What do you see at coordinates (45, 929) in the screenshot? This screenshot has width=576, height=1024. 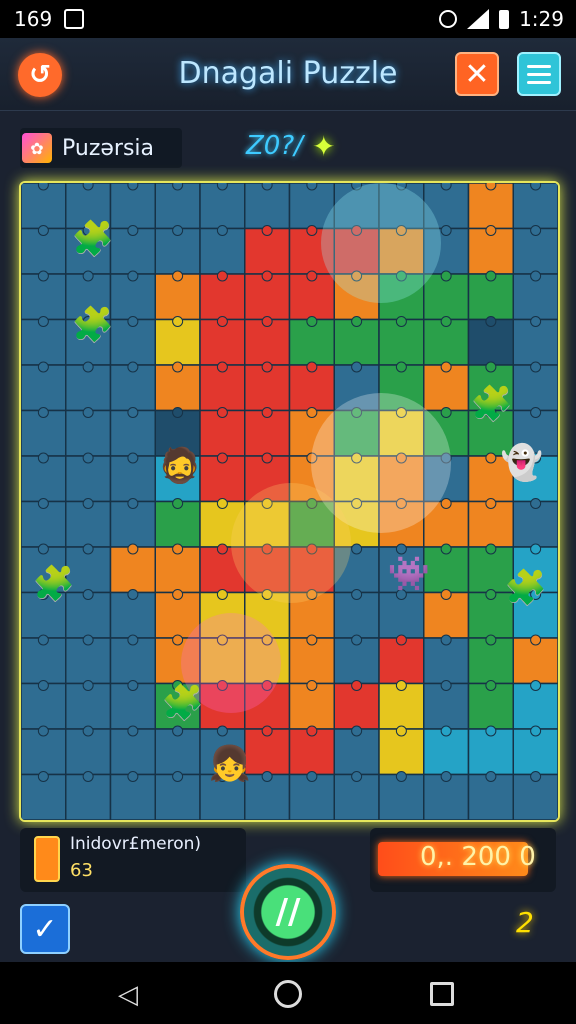 I see `confirm-button: ✓` at bounding box center [45, 929].